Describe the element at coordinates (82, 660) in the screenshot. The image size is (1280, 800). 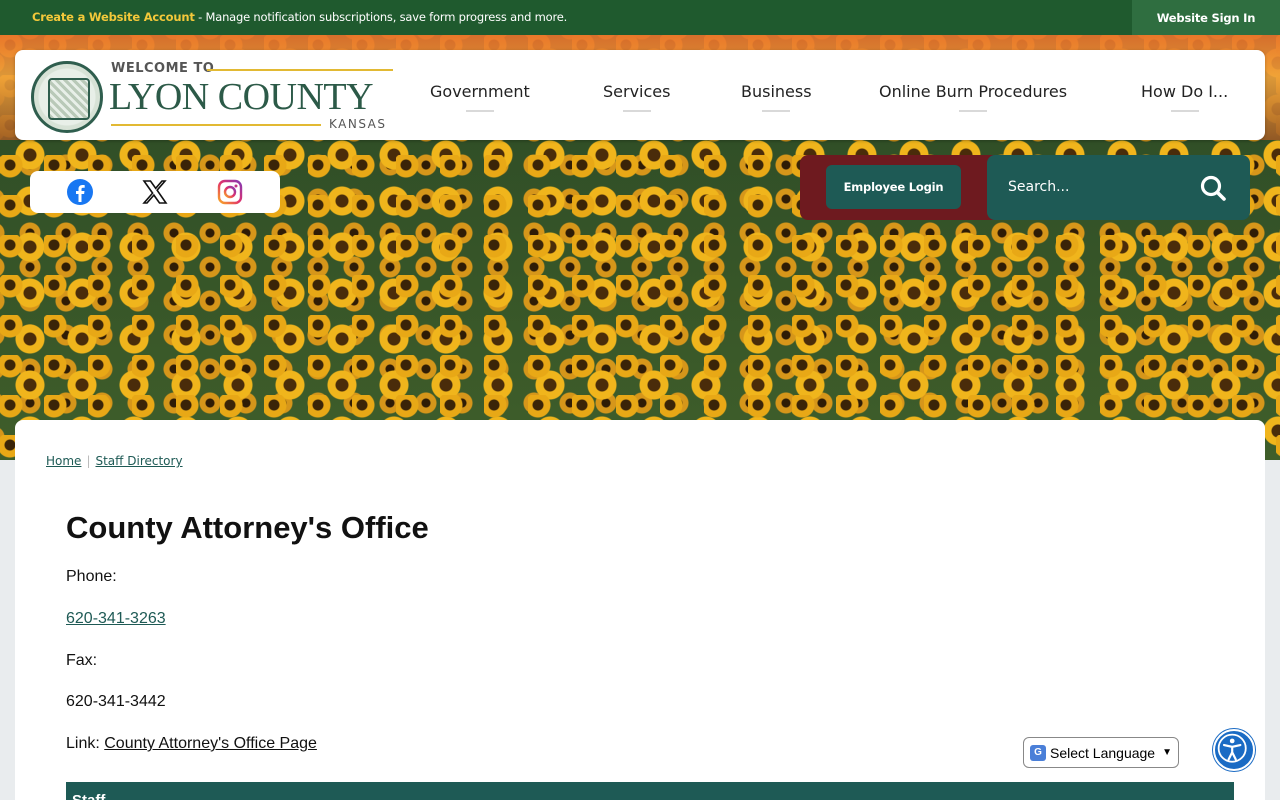
I see `fax-label: Fax:` at that location.